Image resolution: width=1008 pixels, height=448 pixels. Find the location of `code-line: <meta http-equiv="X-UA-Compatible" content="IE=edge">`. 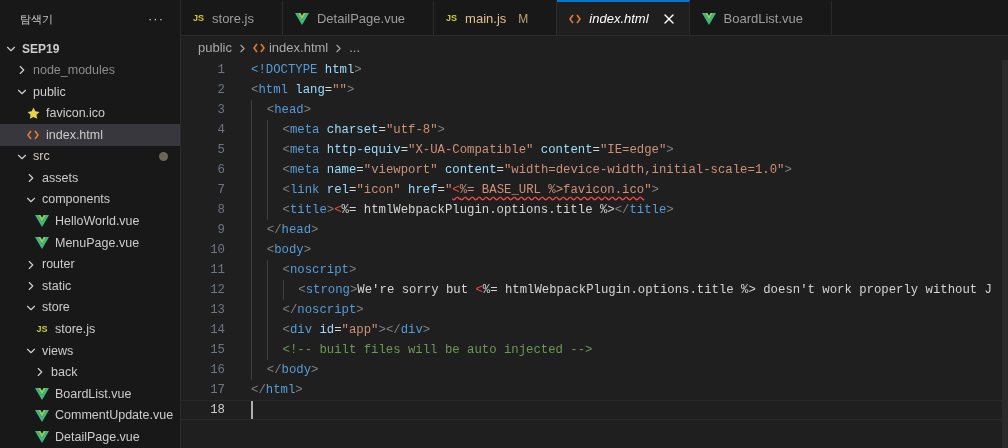

code-line: <meta http-equiv="X-UA-Compatible" content="IE=edge"> is located at coordinates (462, 150).